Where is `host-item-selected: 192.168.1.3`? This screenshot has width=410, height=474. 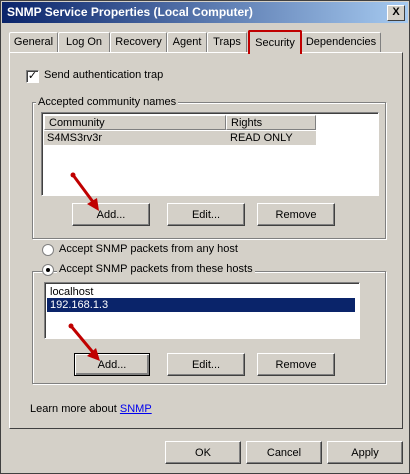 host-item-selected: 192.168.1.3 is located at coordinates (201, 305).